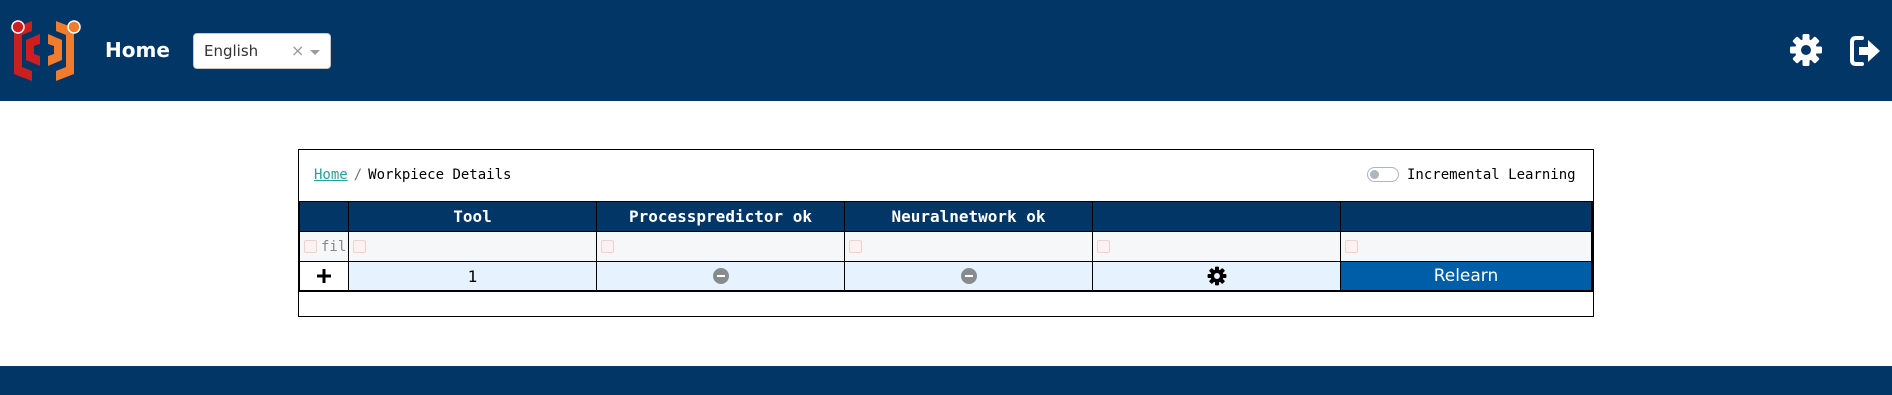 Image resolution: width=1892 pixels, height=395 pixels. I want to click on tool-cell: 1, so click(473, 276).